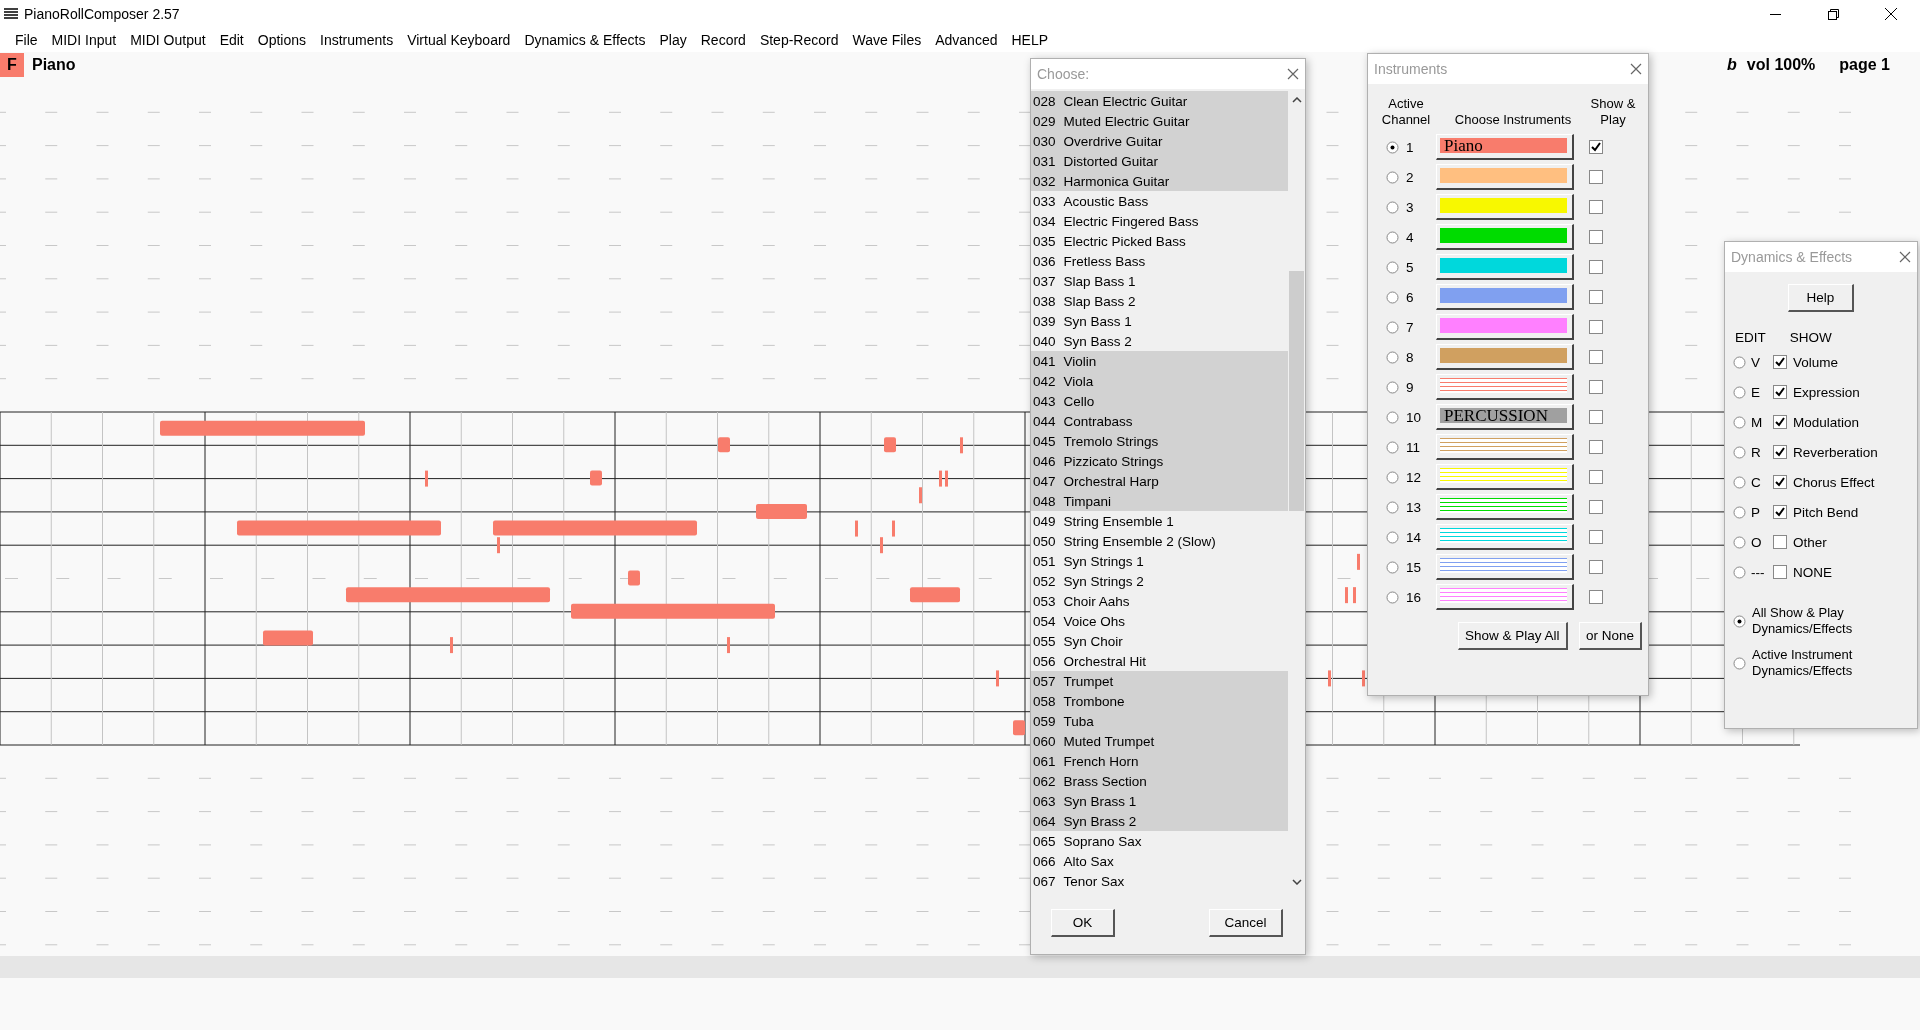 The height and width of the screenshot is (1030, 1920). I want to click on show-play-all-button: Show & Play All, so click(1513, 636).